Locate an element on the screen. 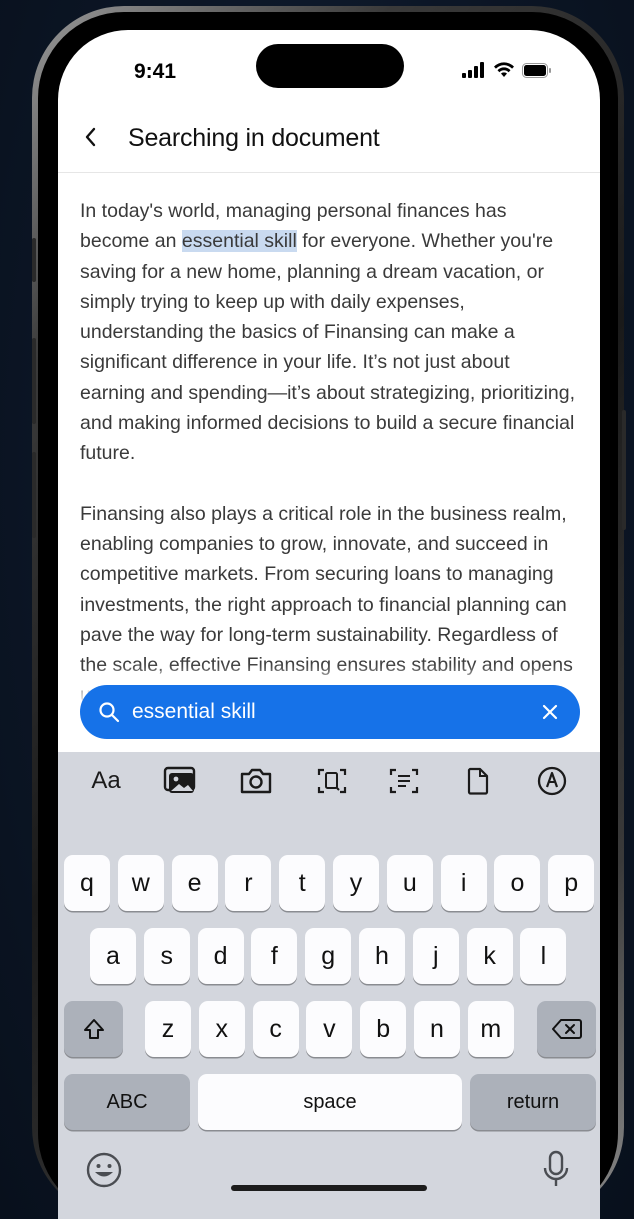 The height and width of the screenshot is (1219, 634). search-input: essential skill is located at coordinates (335, 712).